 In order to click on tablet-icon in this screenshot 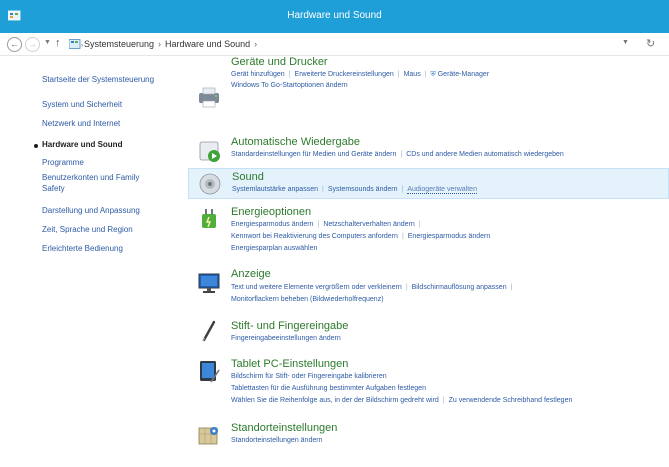, I will do `click(209, 371)`.